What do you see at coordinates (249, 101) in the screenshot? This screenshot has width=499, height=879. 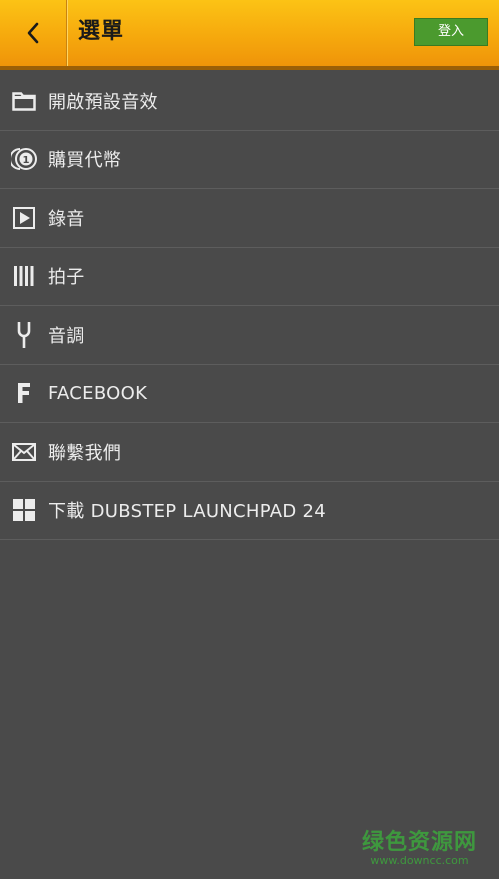 I see `menu-item-open-preset: 開啟預設音效` at bounding box center [249, 101].